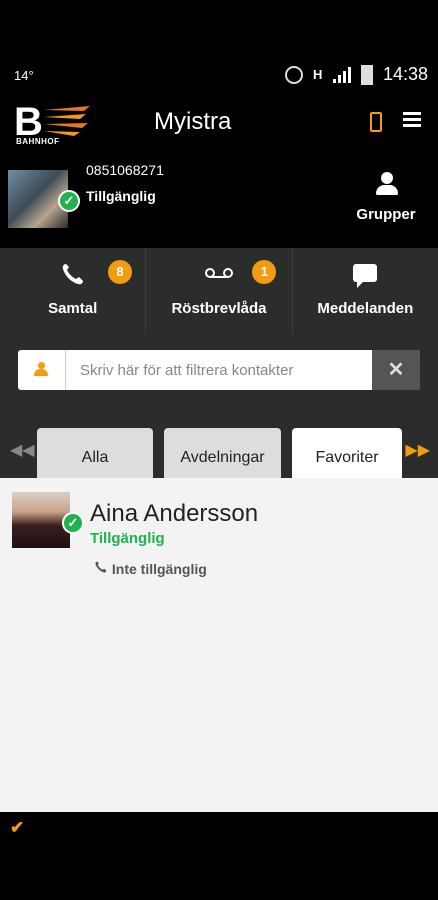  I want to click on temperature-indicator: 14°, so click(24, 75).